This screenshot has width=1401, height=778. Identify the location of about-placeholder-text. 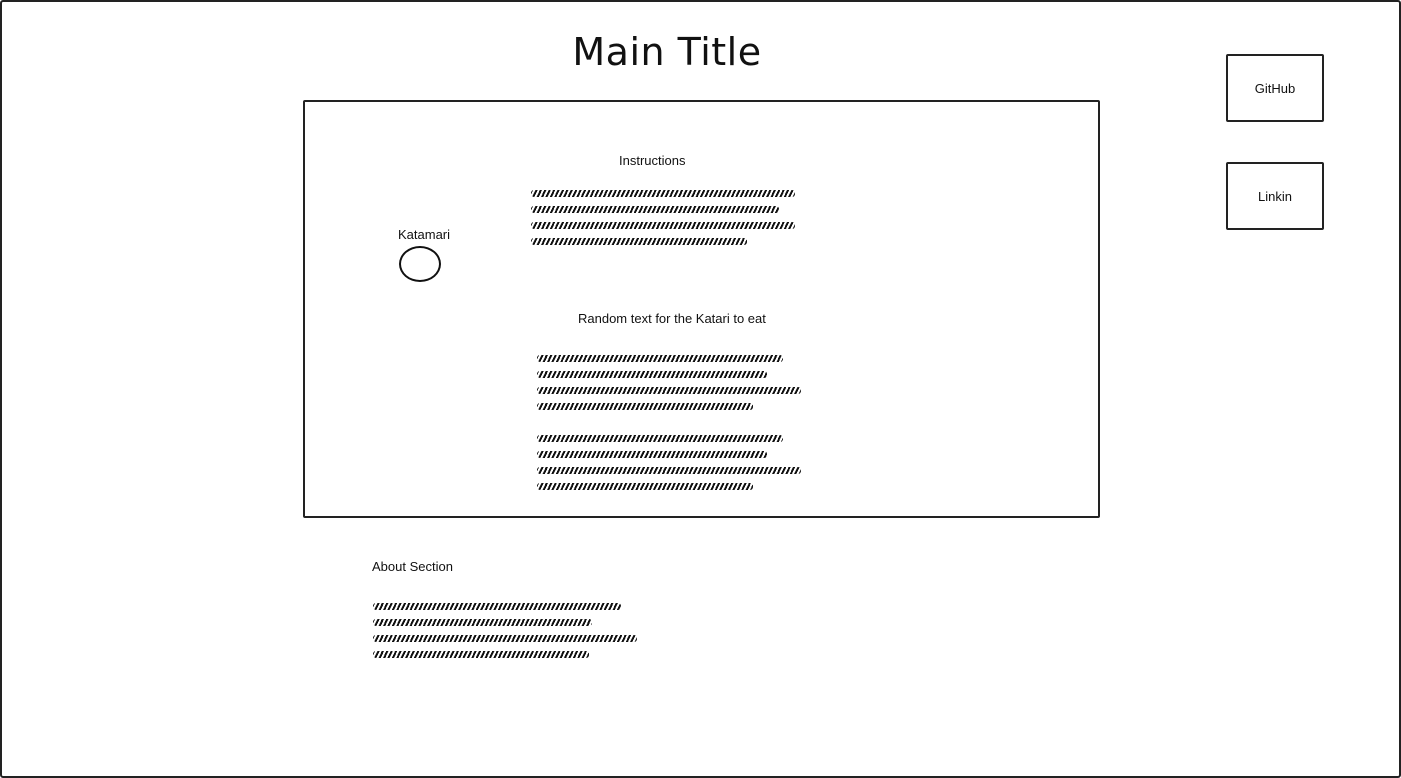
(505, 630).